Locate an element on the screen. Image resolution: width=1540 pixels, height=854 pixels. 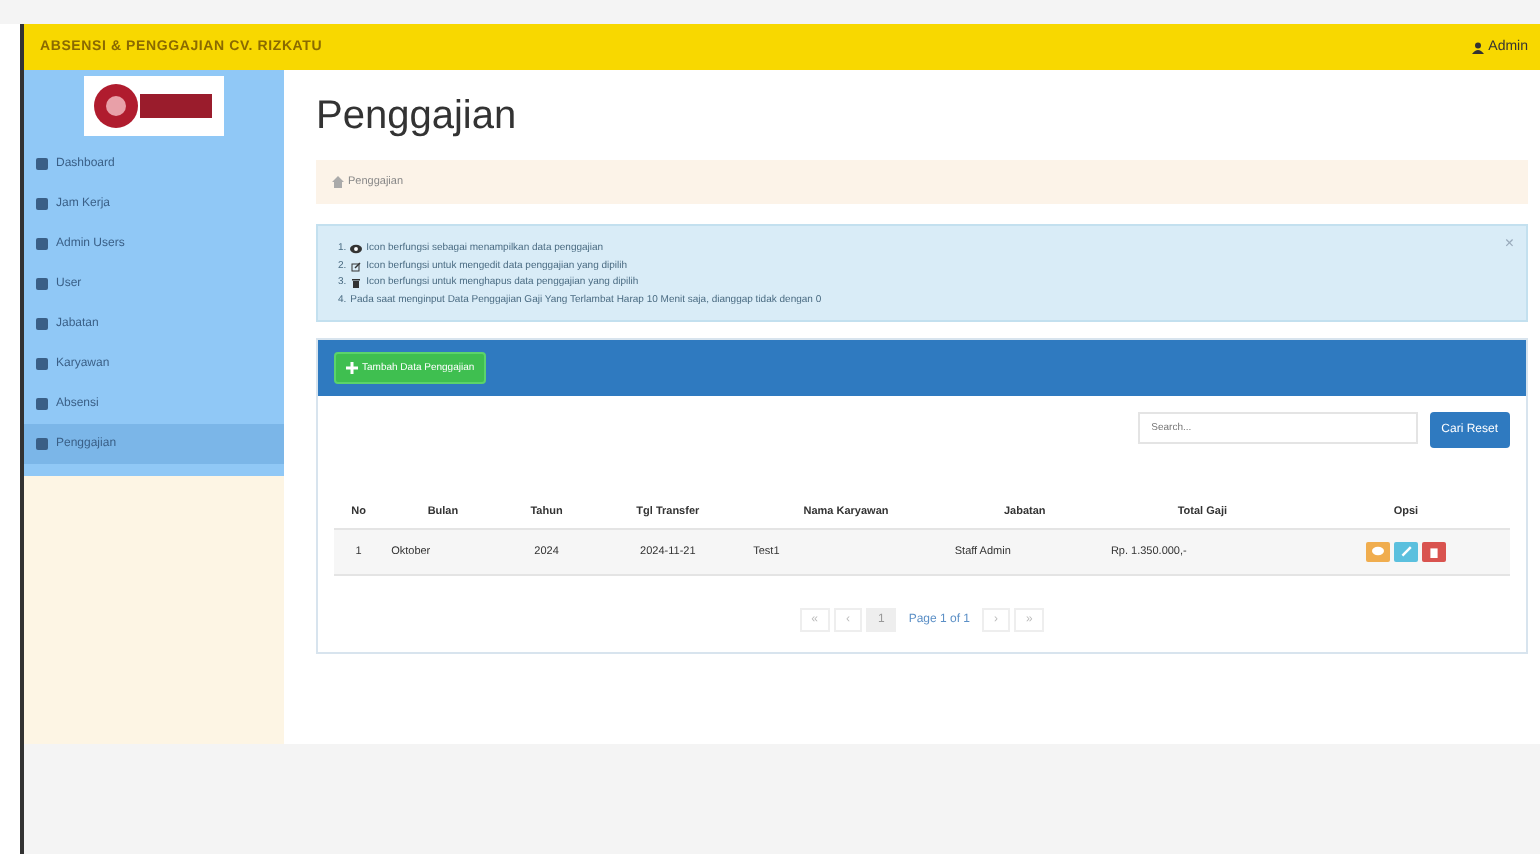
delete-button is located at coordinates (1433, 551).